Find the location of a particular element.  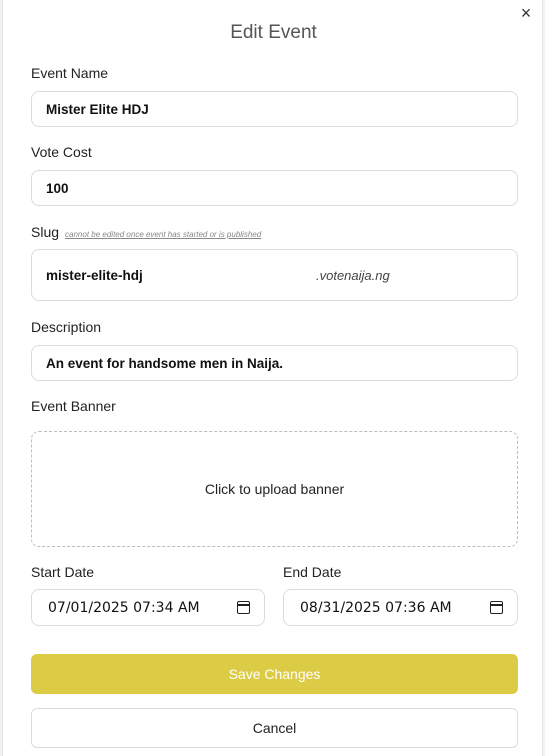

banner-upload-area: Click to upload banner is located at coordinates (274, 489).